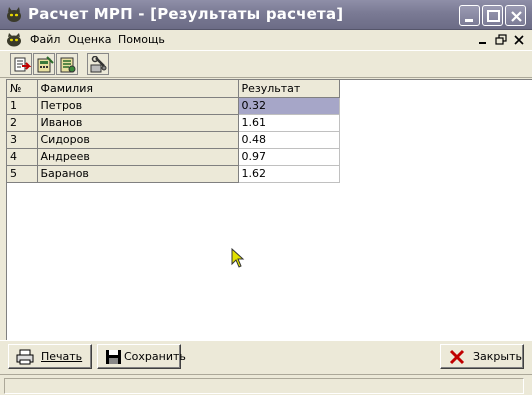  Describe the element at coordinates (138, 174) in the screenshot. I see `row-surname: Баранов` at that location.